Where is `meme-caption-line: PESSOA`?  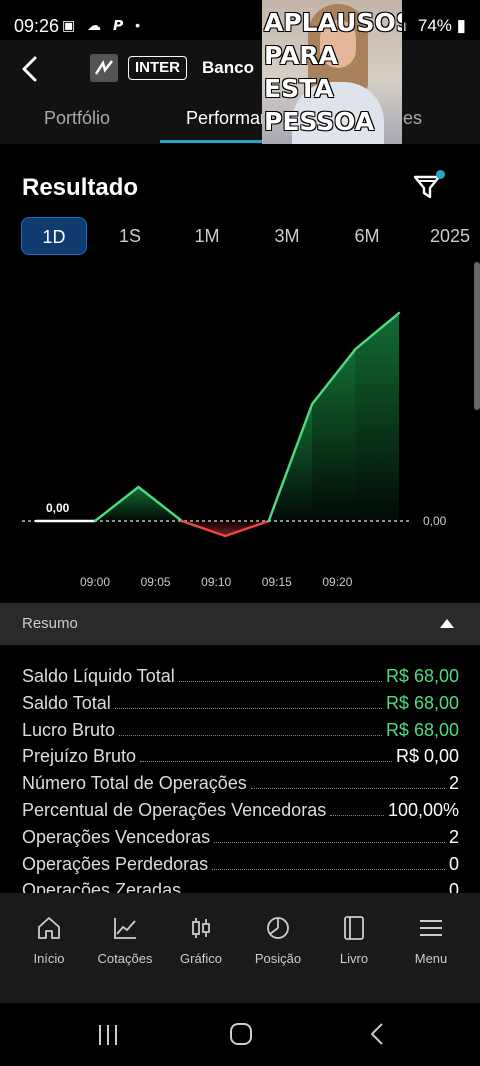 meme-caption-line: PESSOA is located at coordinates (319, 121).